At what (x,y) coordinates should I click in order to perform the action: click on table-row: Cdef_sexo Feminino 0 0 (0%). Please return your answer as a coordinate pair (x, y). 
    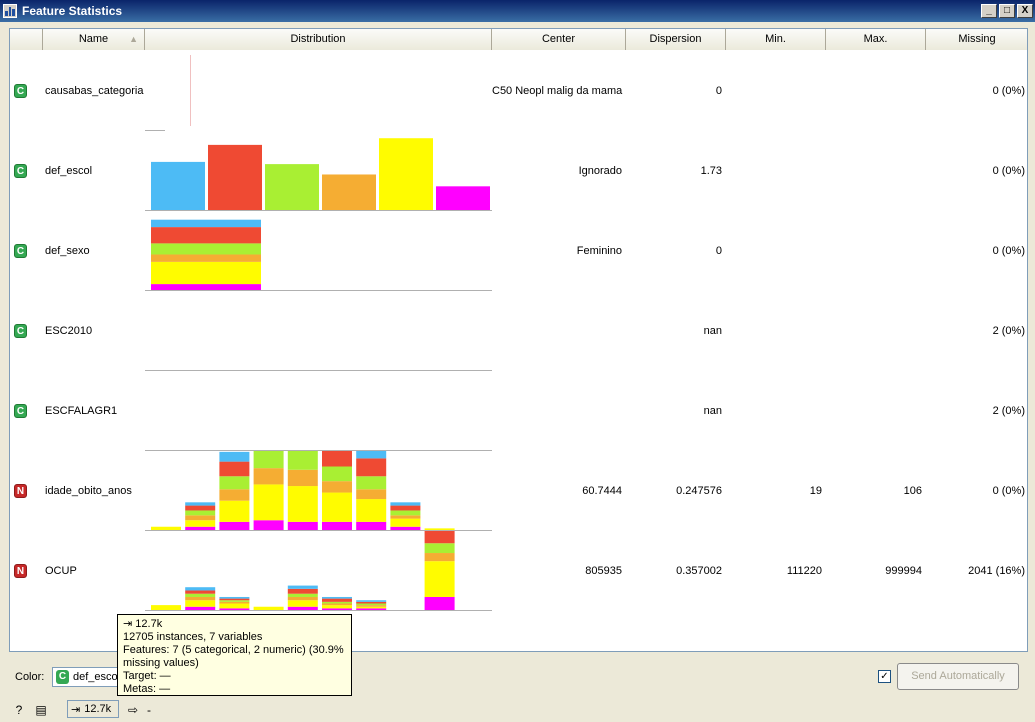
    Looking at the image, I should click on (518, 251).